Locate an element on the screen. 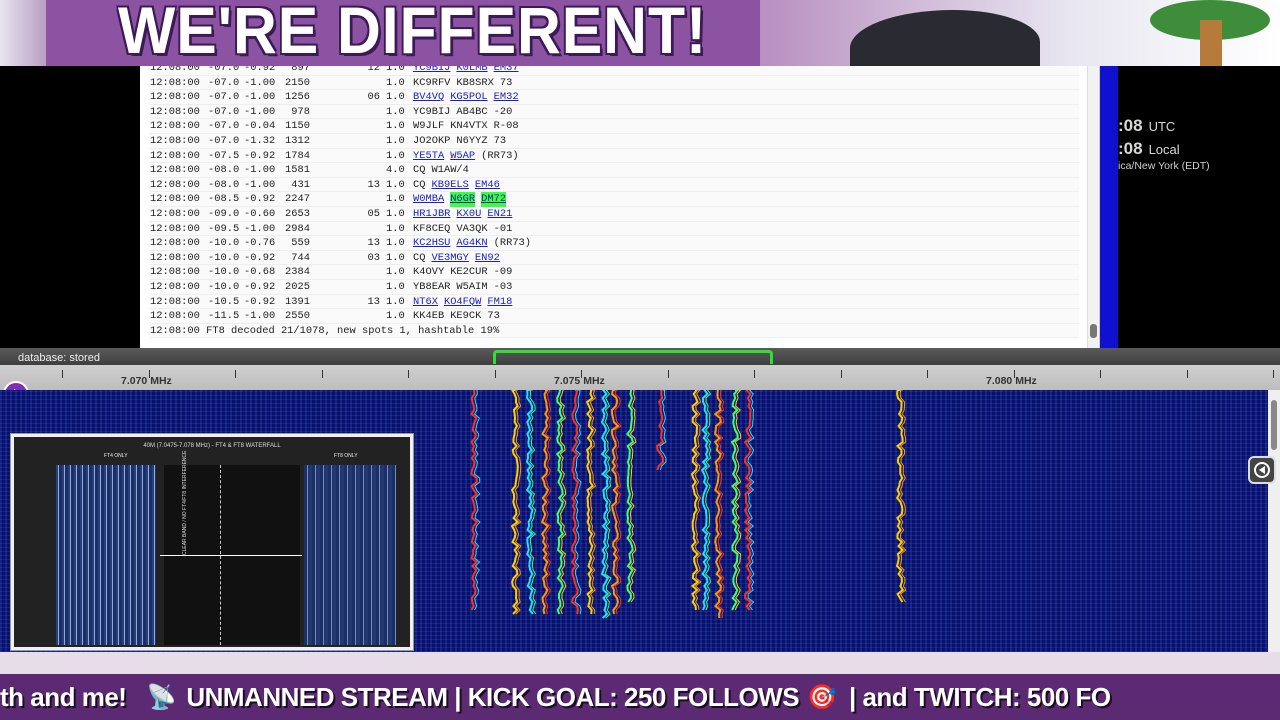 This screenshot has width=1280, height=720. decode-message: NT6X KO4FQW FM18 is located at coordinates (464, 302).